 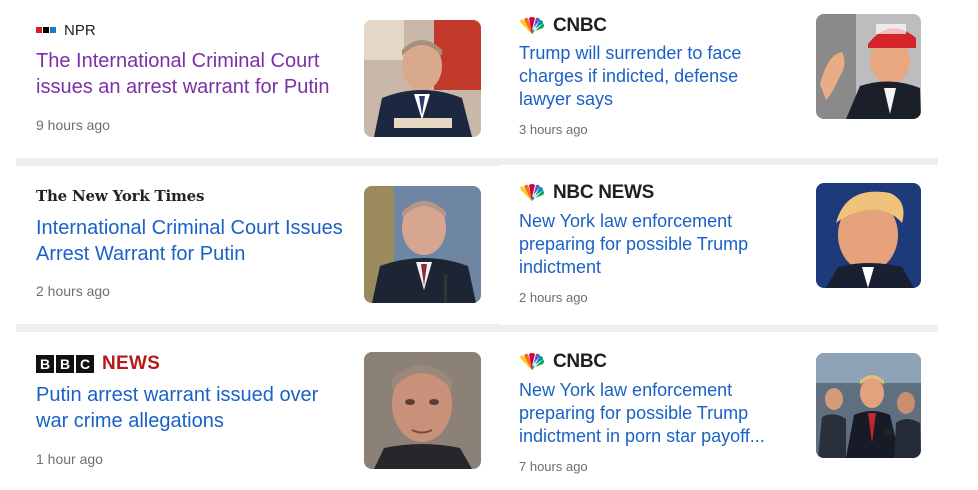 I want to click on source-row: NPR, so click(x=66, y=30).